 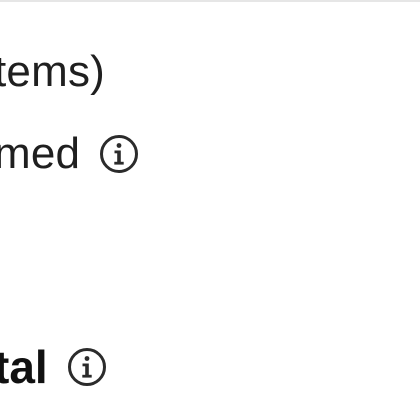 What do you see at coordinates (40, 153) in the screenshot?
I see `reimbursed-label: med` at bounding box center [40, 153].